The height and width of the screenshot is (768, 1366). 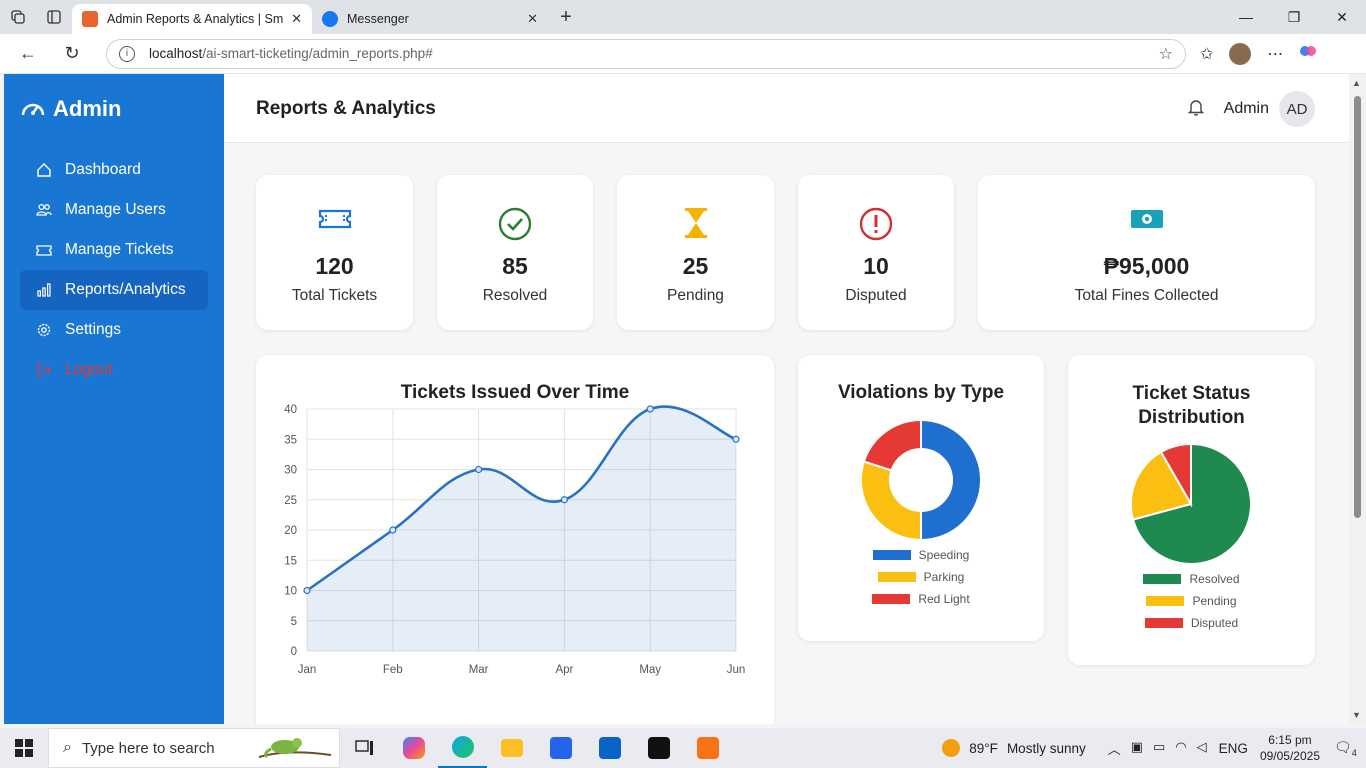 I want to click on more-menu-icon: ⋯, so click(x=1275, y=54).